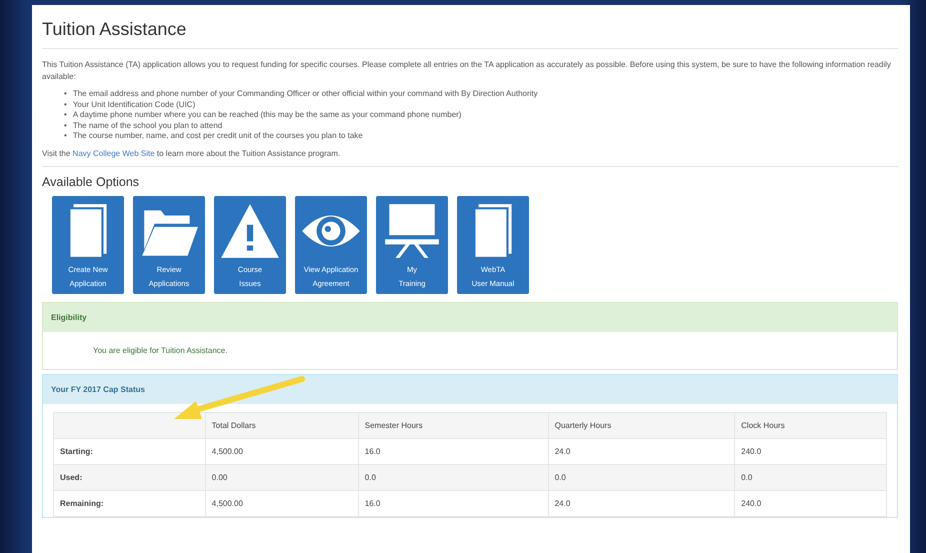  I want to click on requirement-item: A daytime phone number where you can be reached (this may be the same as your command phone number), so click(267, 115).